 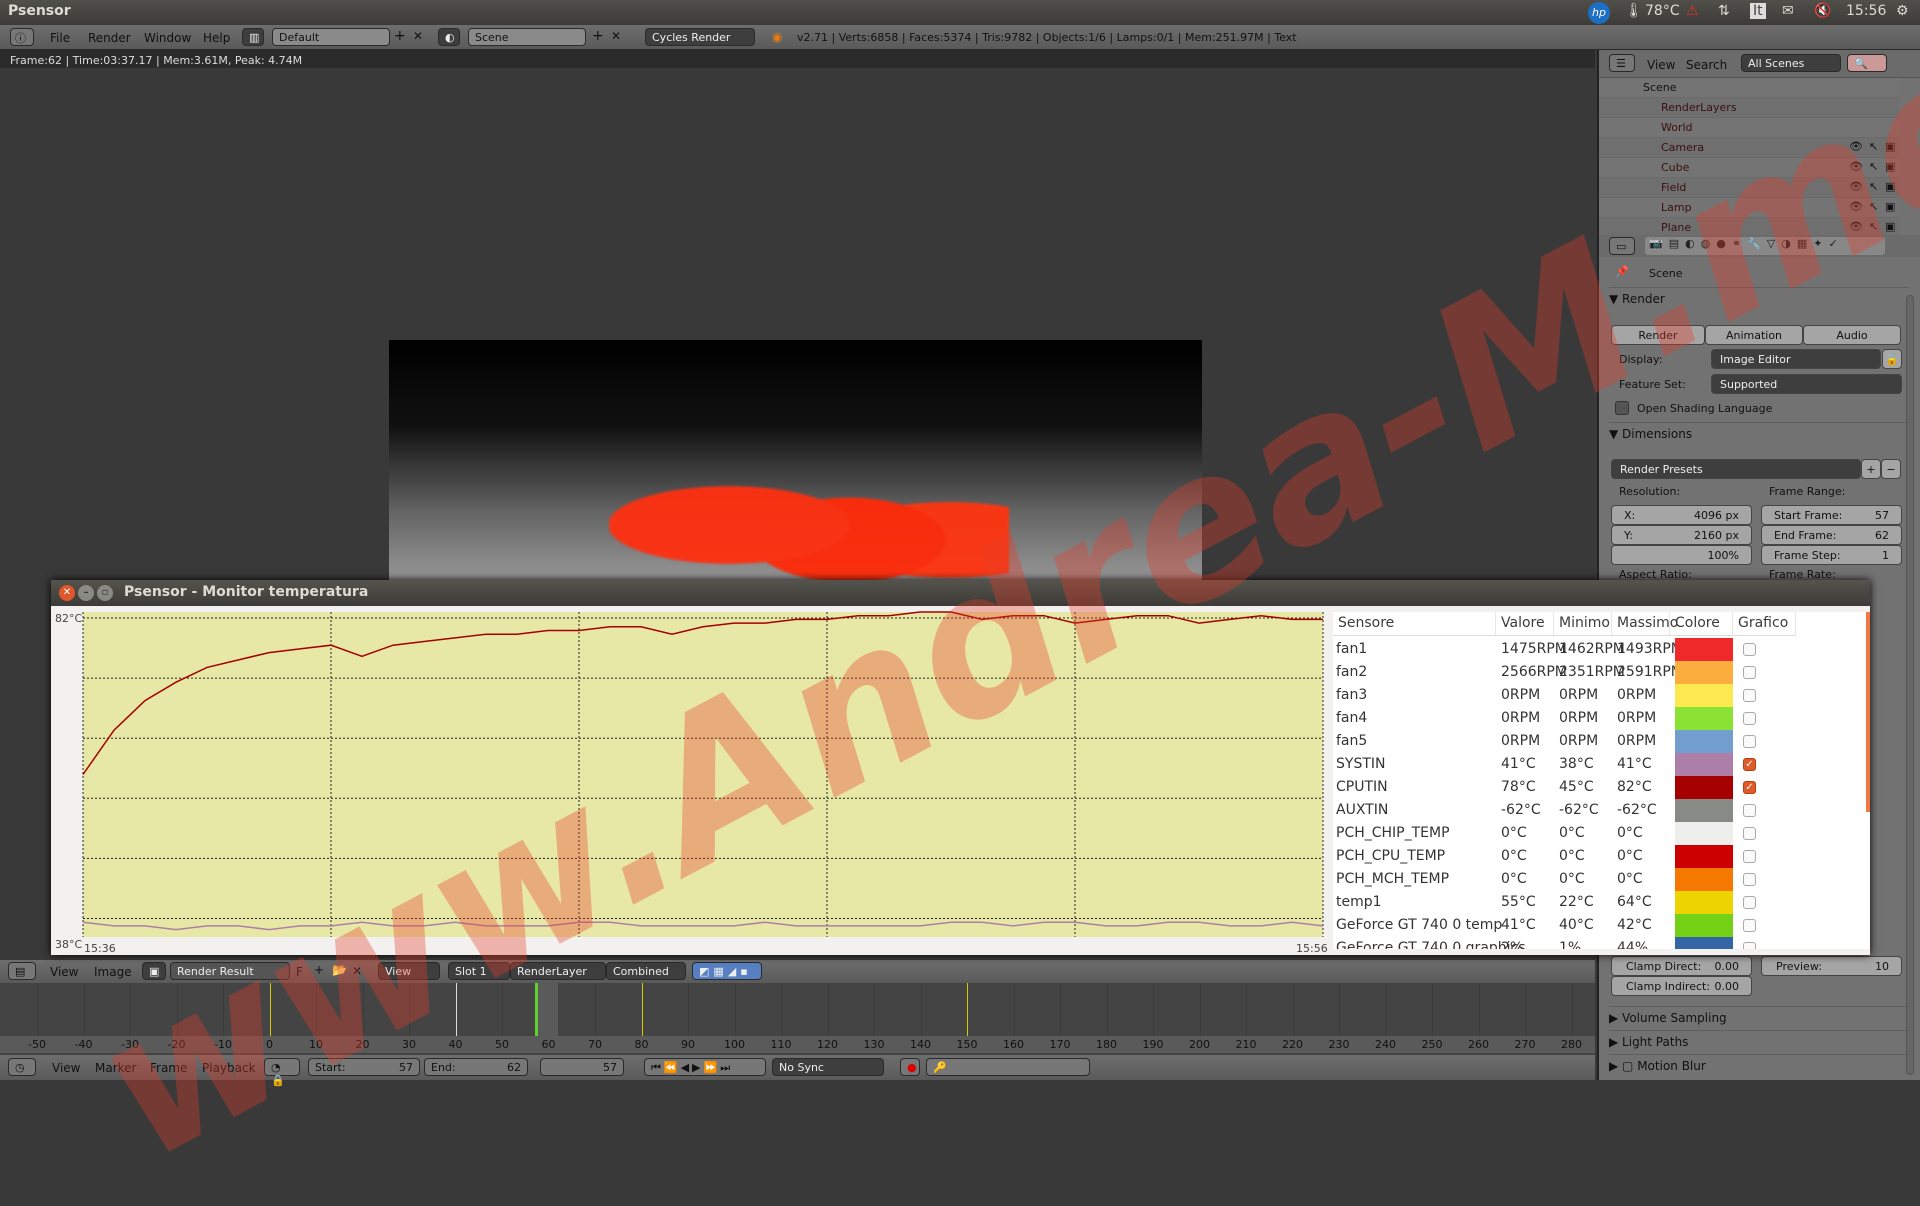 What do you see at coordinates (1867, 63) in the screenshot?
I see `search-icon: 🔍` at bounding box center [1867, 63].